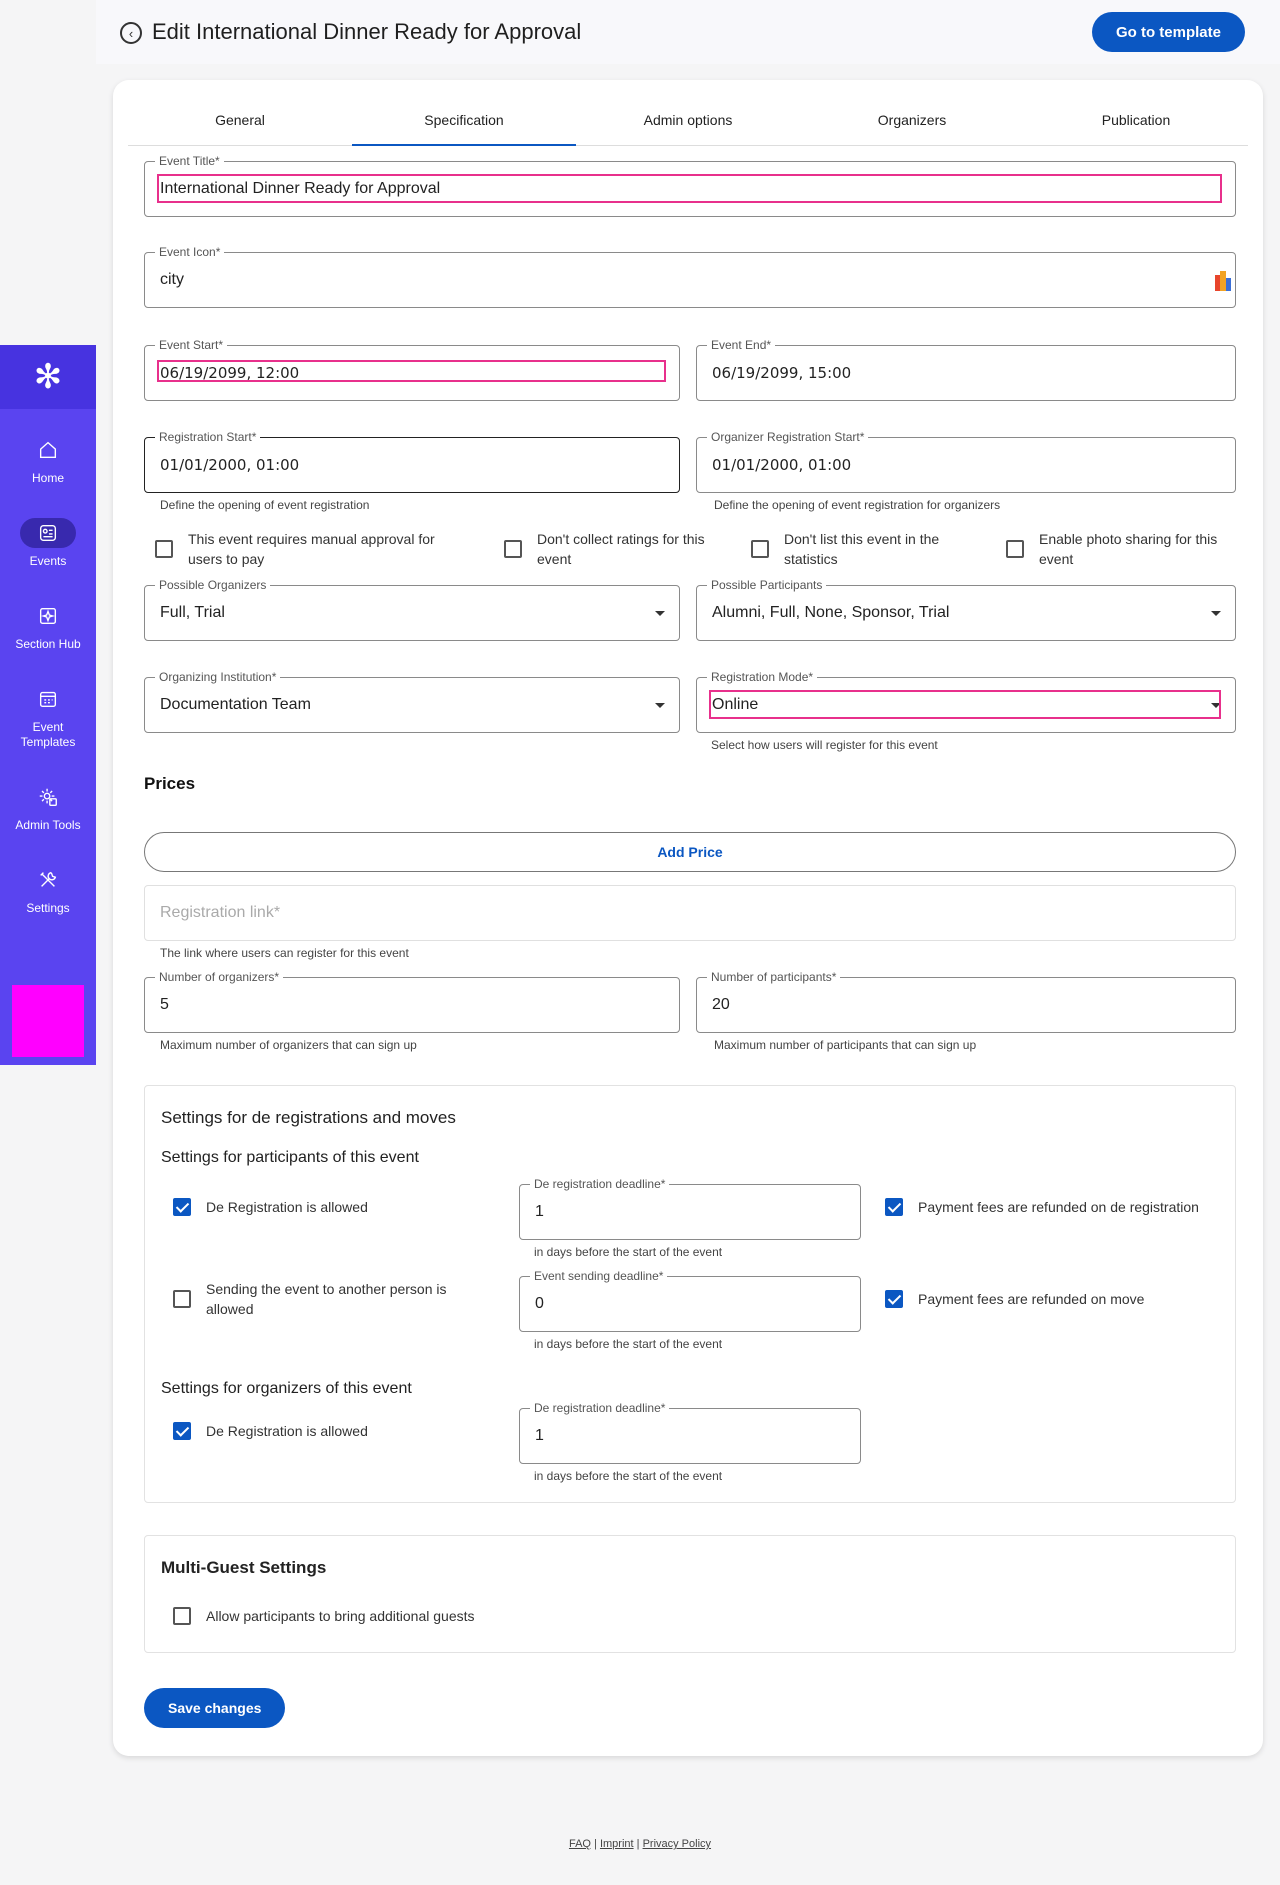  Describe the element at coordinates (48, 797) in the screenshot. I see `admin-tools-icon` at that location.